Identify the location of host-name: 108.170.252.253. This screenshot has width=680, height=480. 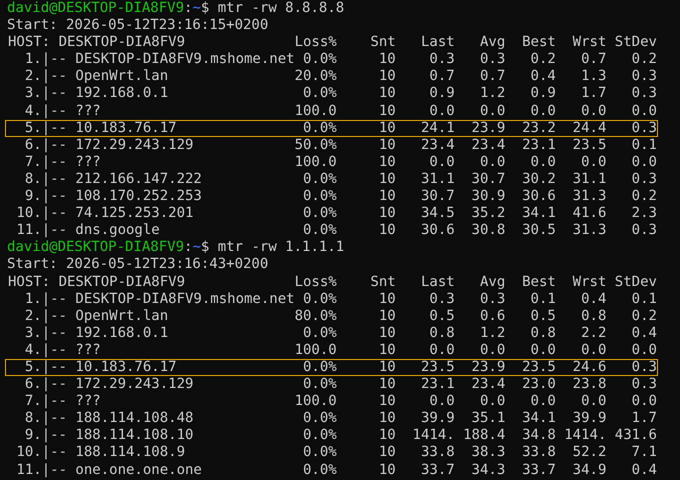
(139, 197).